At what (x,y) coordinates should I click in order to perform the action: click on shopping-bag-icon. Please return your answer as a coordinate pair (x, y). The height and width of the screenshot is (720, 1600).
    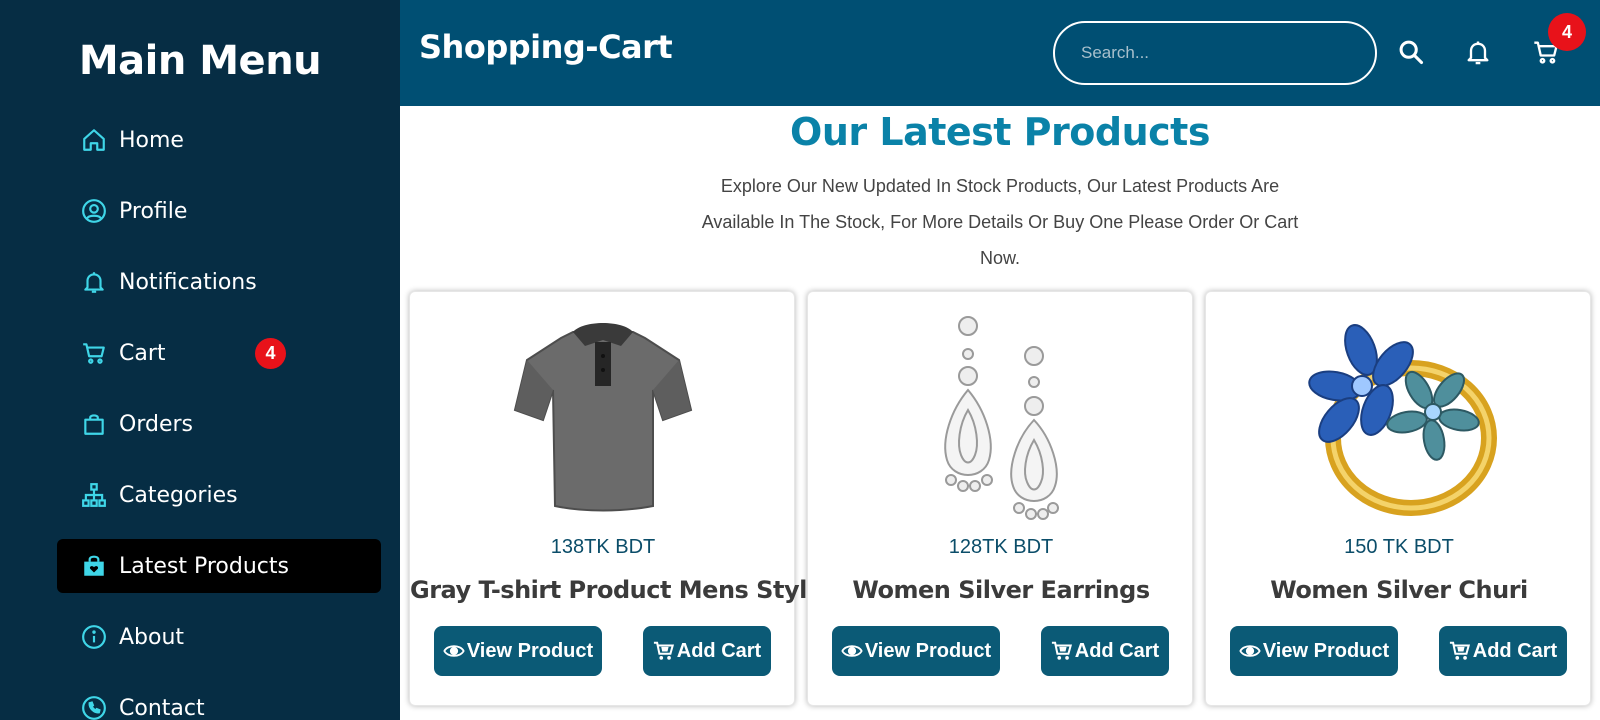
    Looking at the image, I should click on (94, 424).